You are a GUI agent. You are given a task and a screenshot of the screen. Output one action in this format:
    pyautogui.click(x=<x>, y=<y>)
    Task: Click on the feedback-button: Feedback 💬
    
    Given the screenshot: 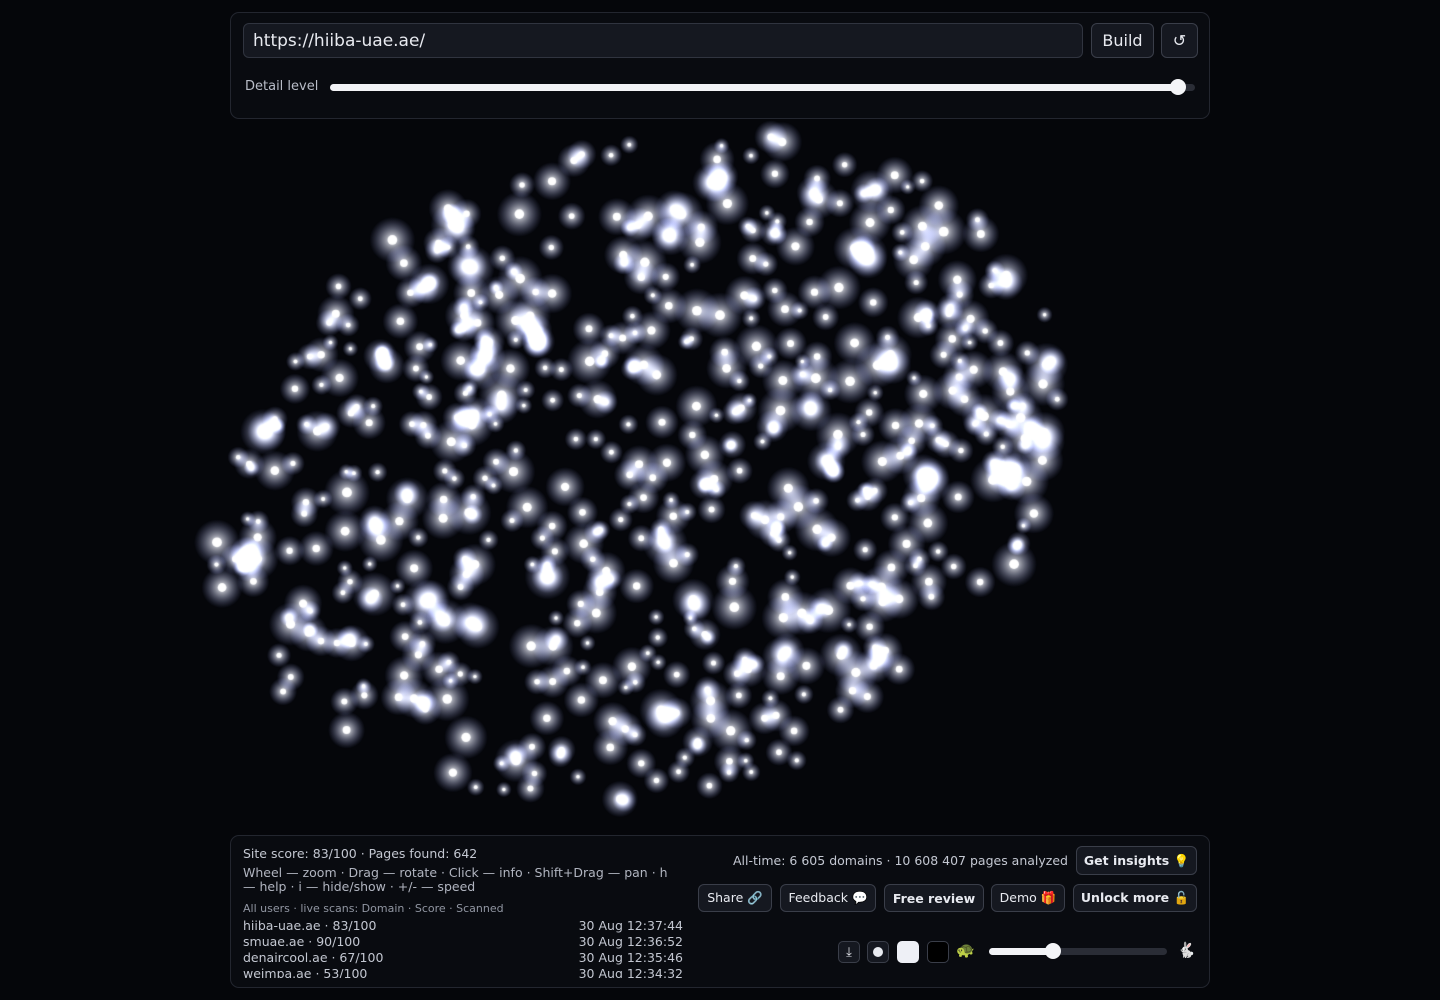 What is the action you would take?
    pyautogui.click(x=828, y=898)
    